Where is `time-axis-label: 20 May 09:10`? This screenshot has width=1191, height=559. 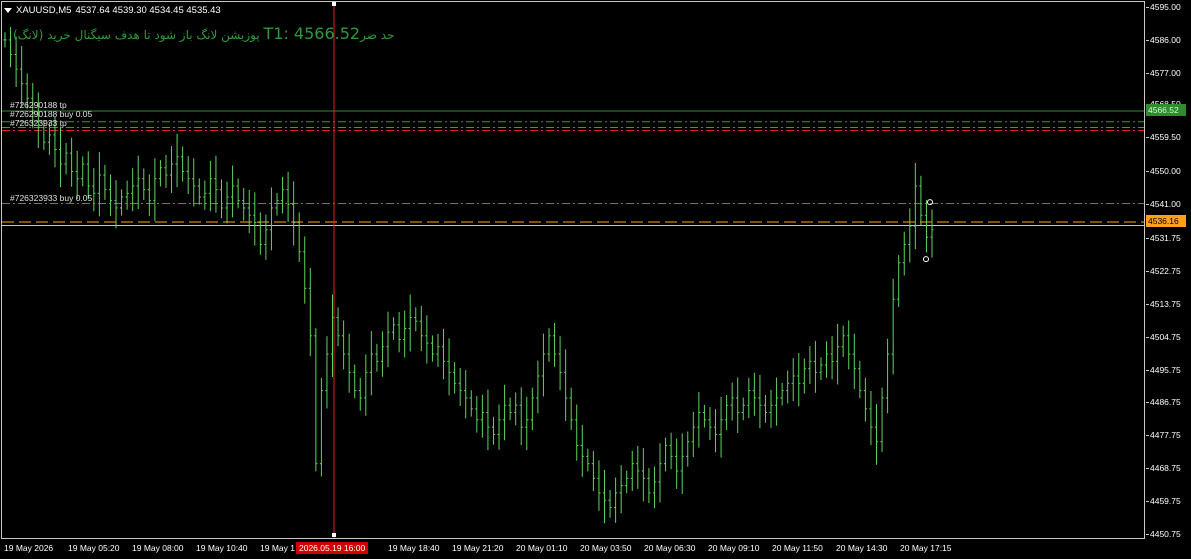 time-axis-label: 20 May 09:10 is located at coordinates (734, 548).